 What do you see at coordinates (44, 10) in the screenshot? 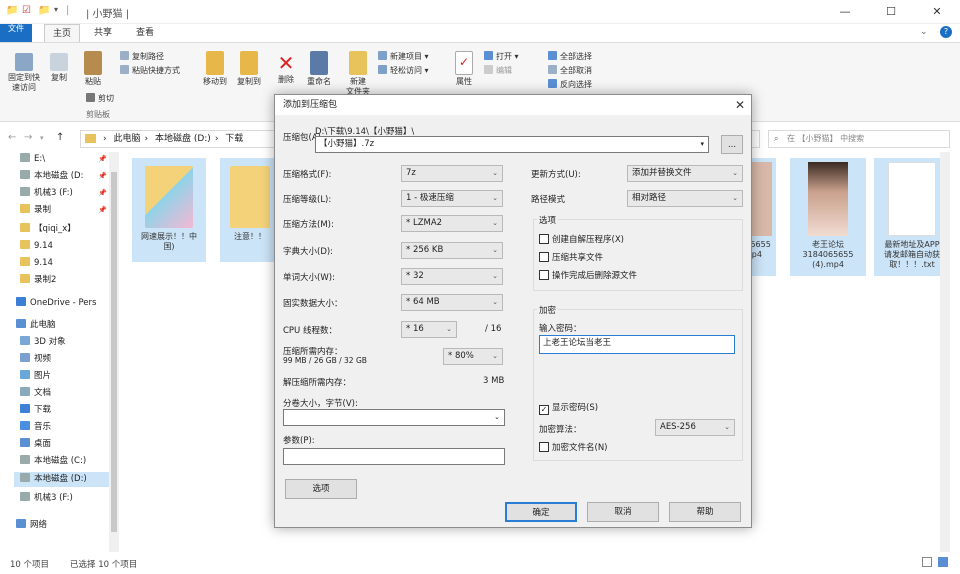
I see `new-folder-quick-icon: 📁` at bounding box center [44, 10].